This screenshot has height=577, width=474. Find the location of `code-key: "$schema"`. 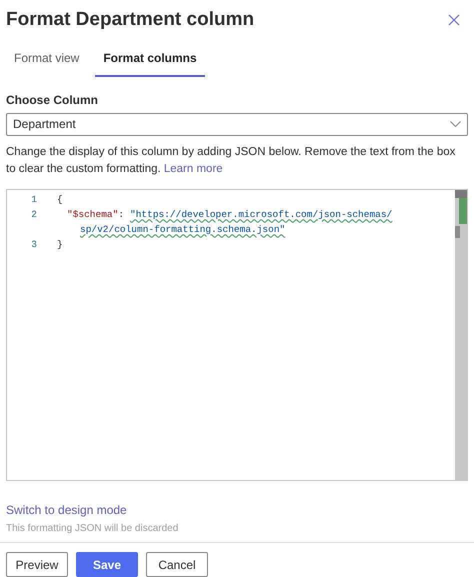

code-key: "$schema" is located at coordinates (92, 214).